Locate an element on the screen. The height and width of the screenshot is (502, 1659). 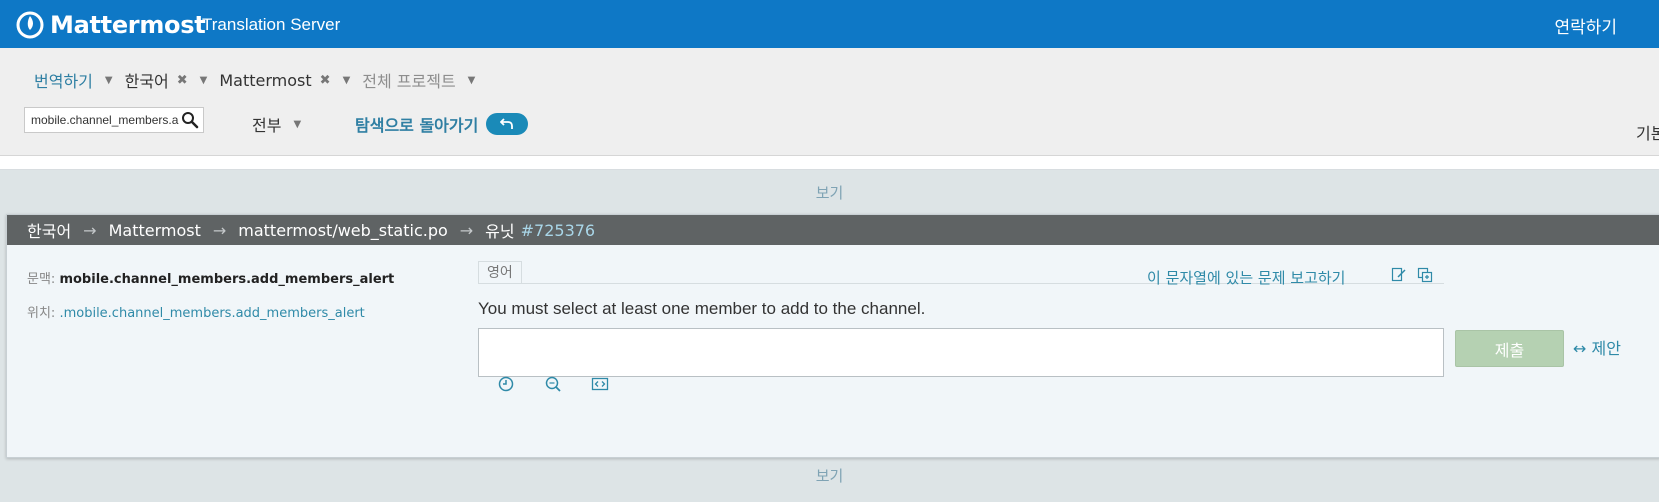
report-issue-link: 이 문자열에 있는 문제 보고하기 is located at coordinates (1246, 277).